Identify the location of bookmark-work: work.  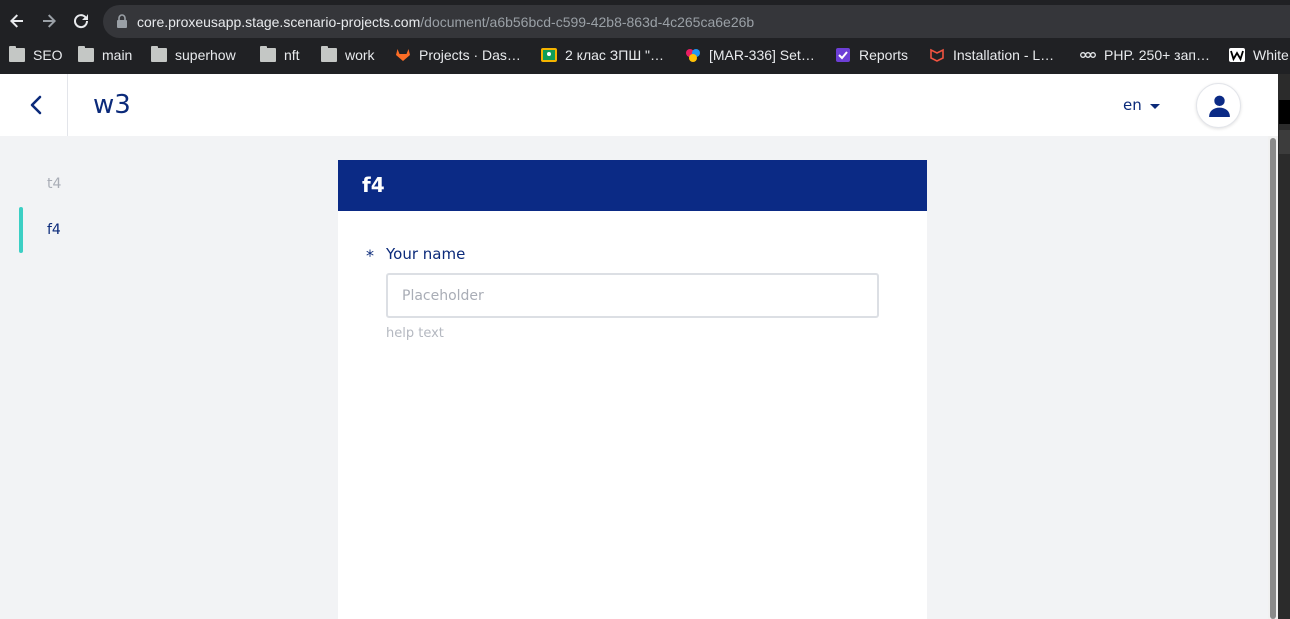
(348, 55).